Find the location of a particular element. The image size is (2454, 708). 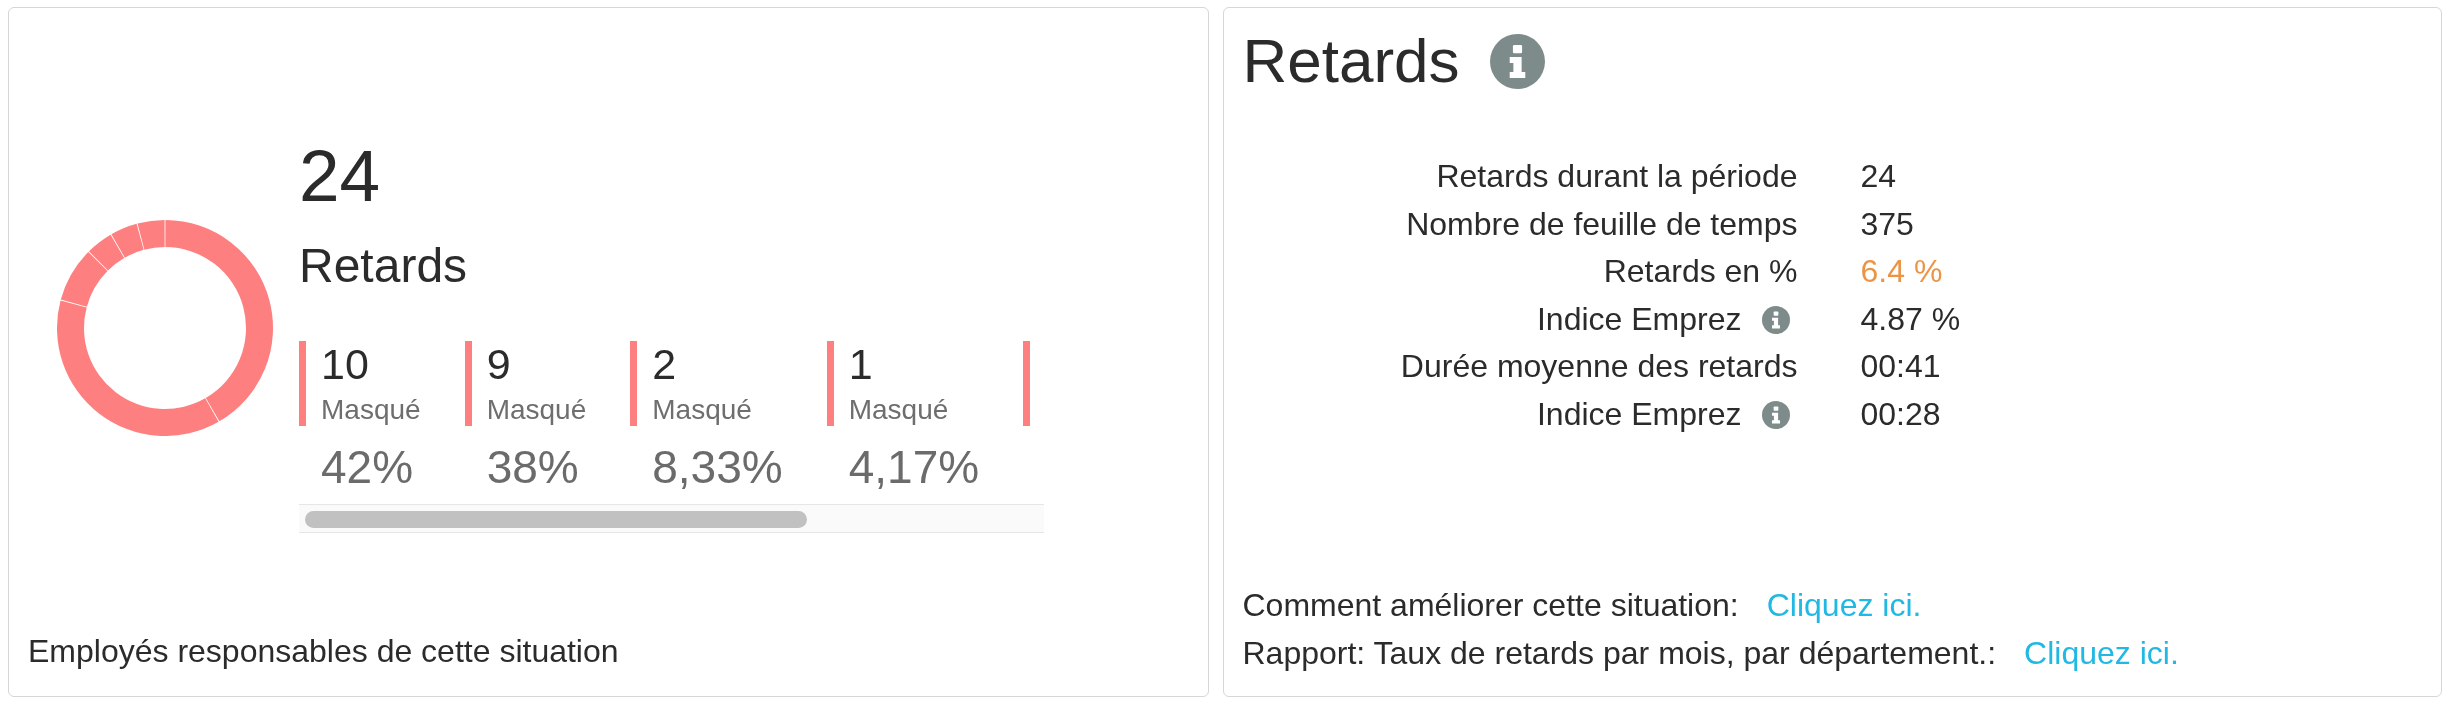

stat-value: 375 is located at coordinates (1887, 224).